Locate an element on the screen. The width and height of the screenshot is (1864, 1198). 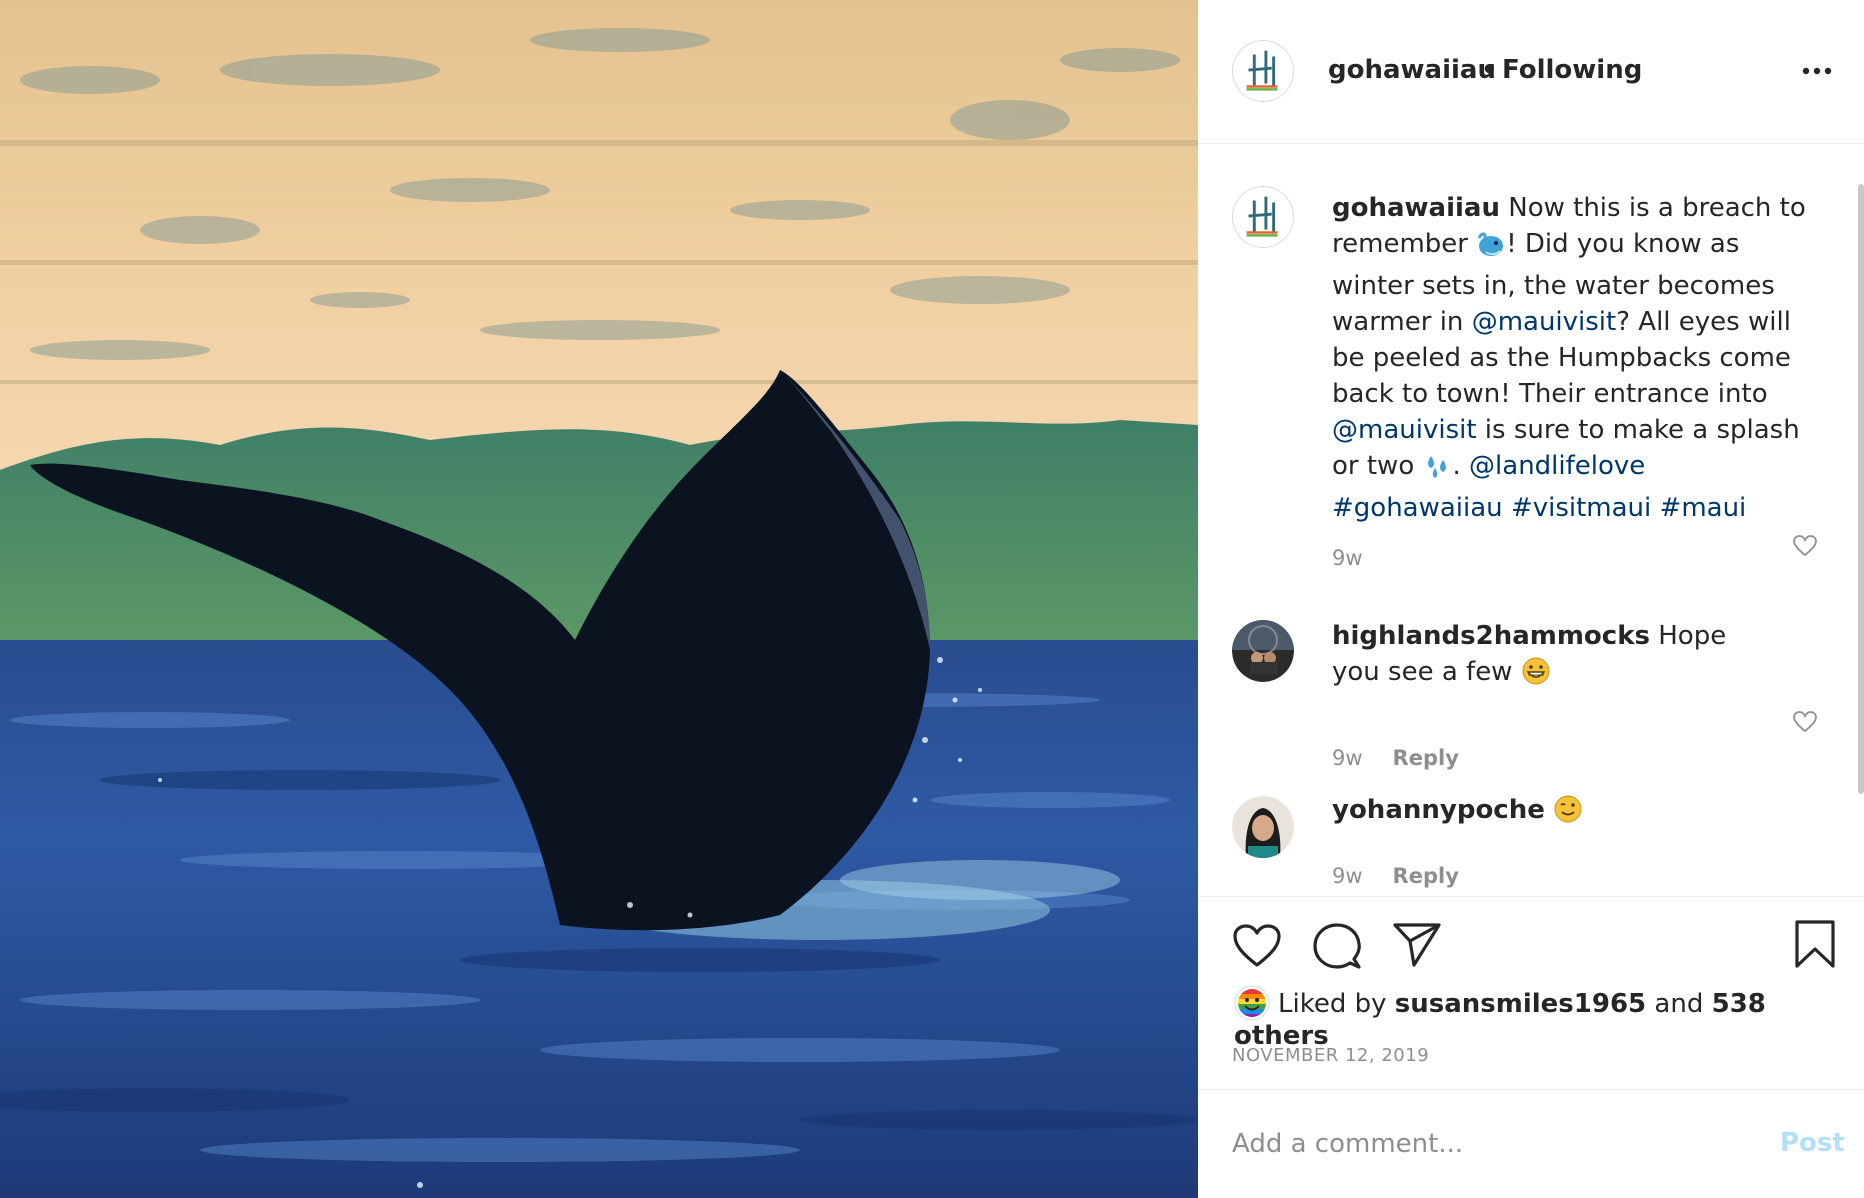
post-comment-button: Post is located at coordinates (1812, 1143).